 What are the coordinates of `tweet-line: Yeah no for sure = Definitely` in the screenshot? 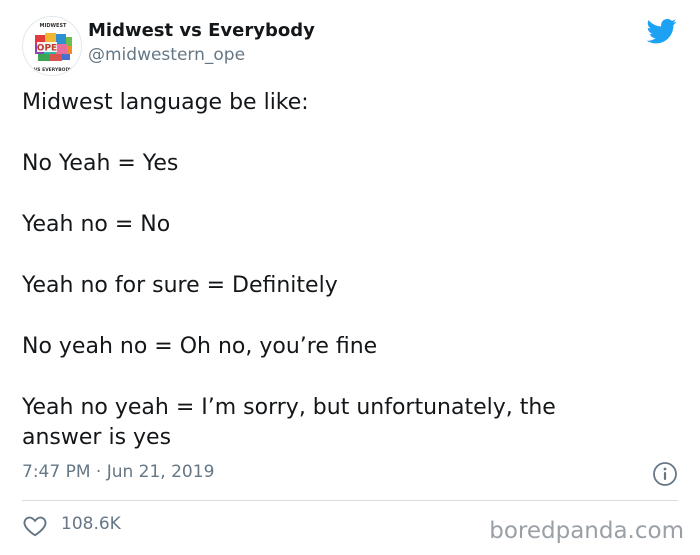 It's located at (180, 285).